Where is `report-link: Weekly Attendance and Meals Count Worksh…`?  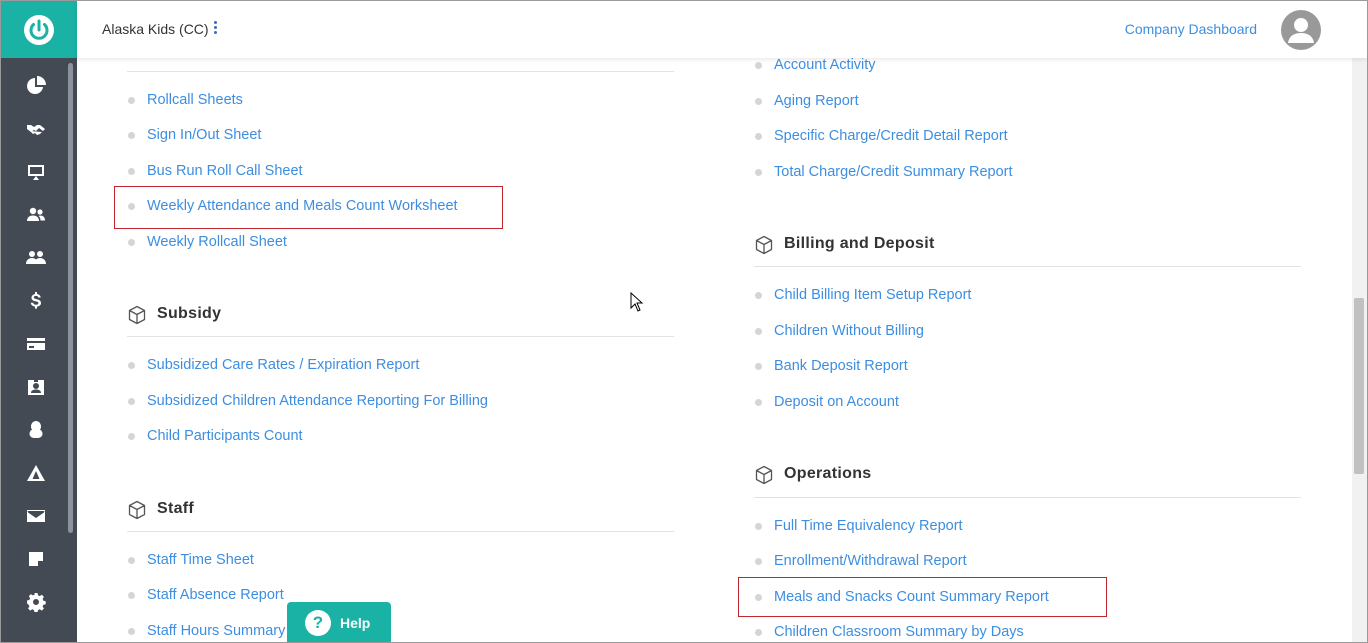 report-link: Weekly Attendance and Meals Count Worksh… is located at coordinates (302, 206).